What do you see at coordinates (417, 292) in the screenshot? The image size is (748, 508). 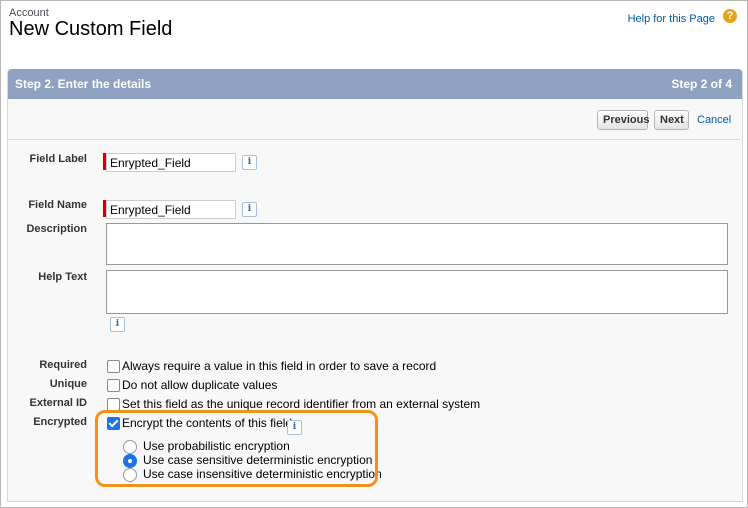 I see `help-text-textarea` at bounding box center [417, 292].